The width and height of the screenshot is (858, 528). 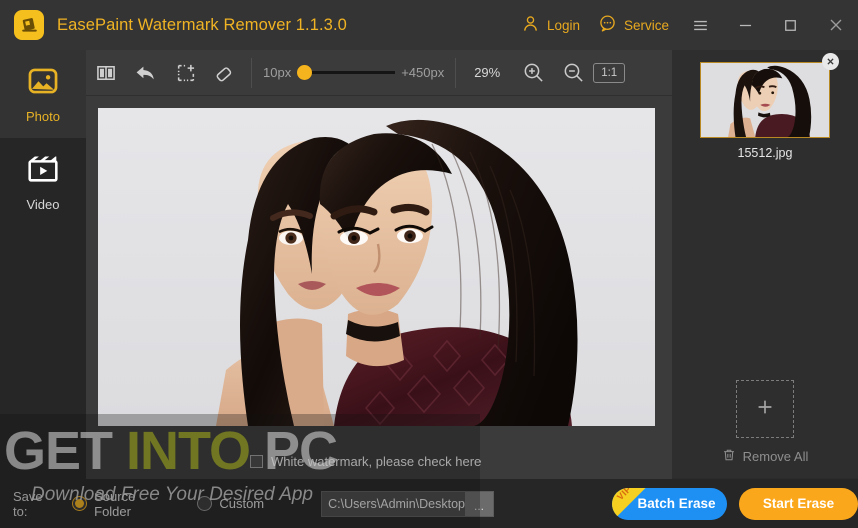 I want to click on save-to-label: Save to:, so click(x=28, y=503).